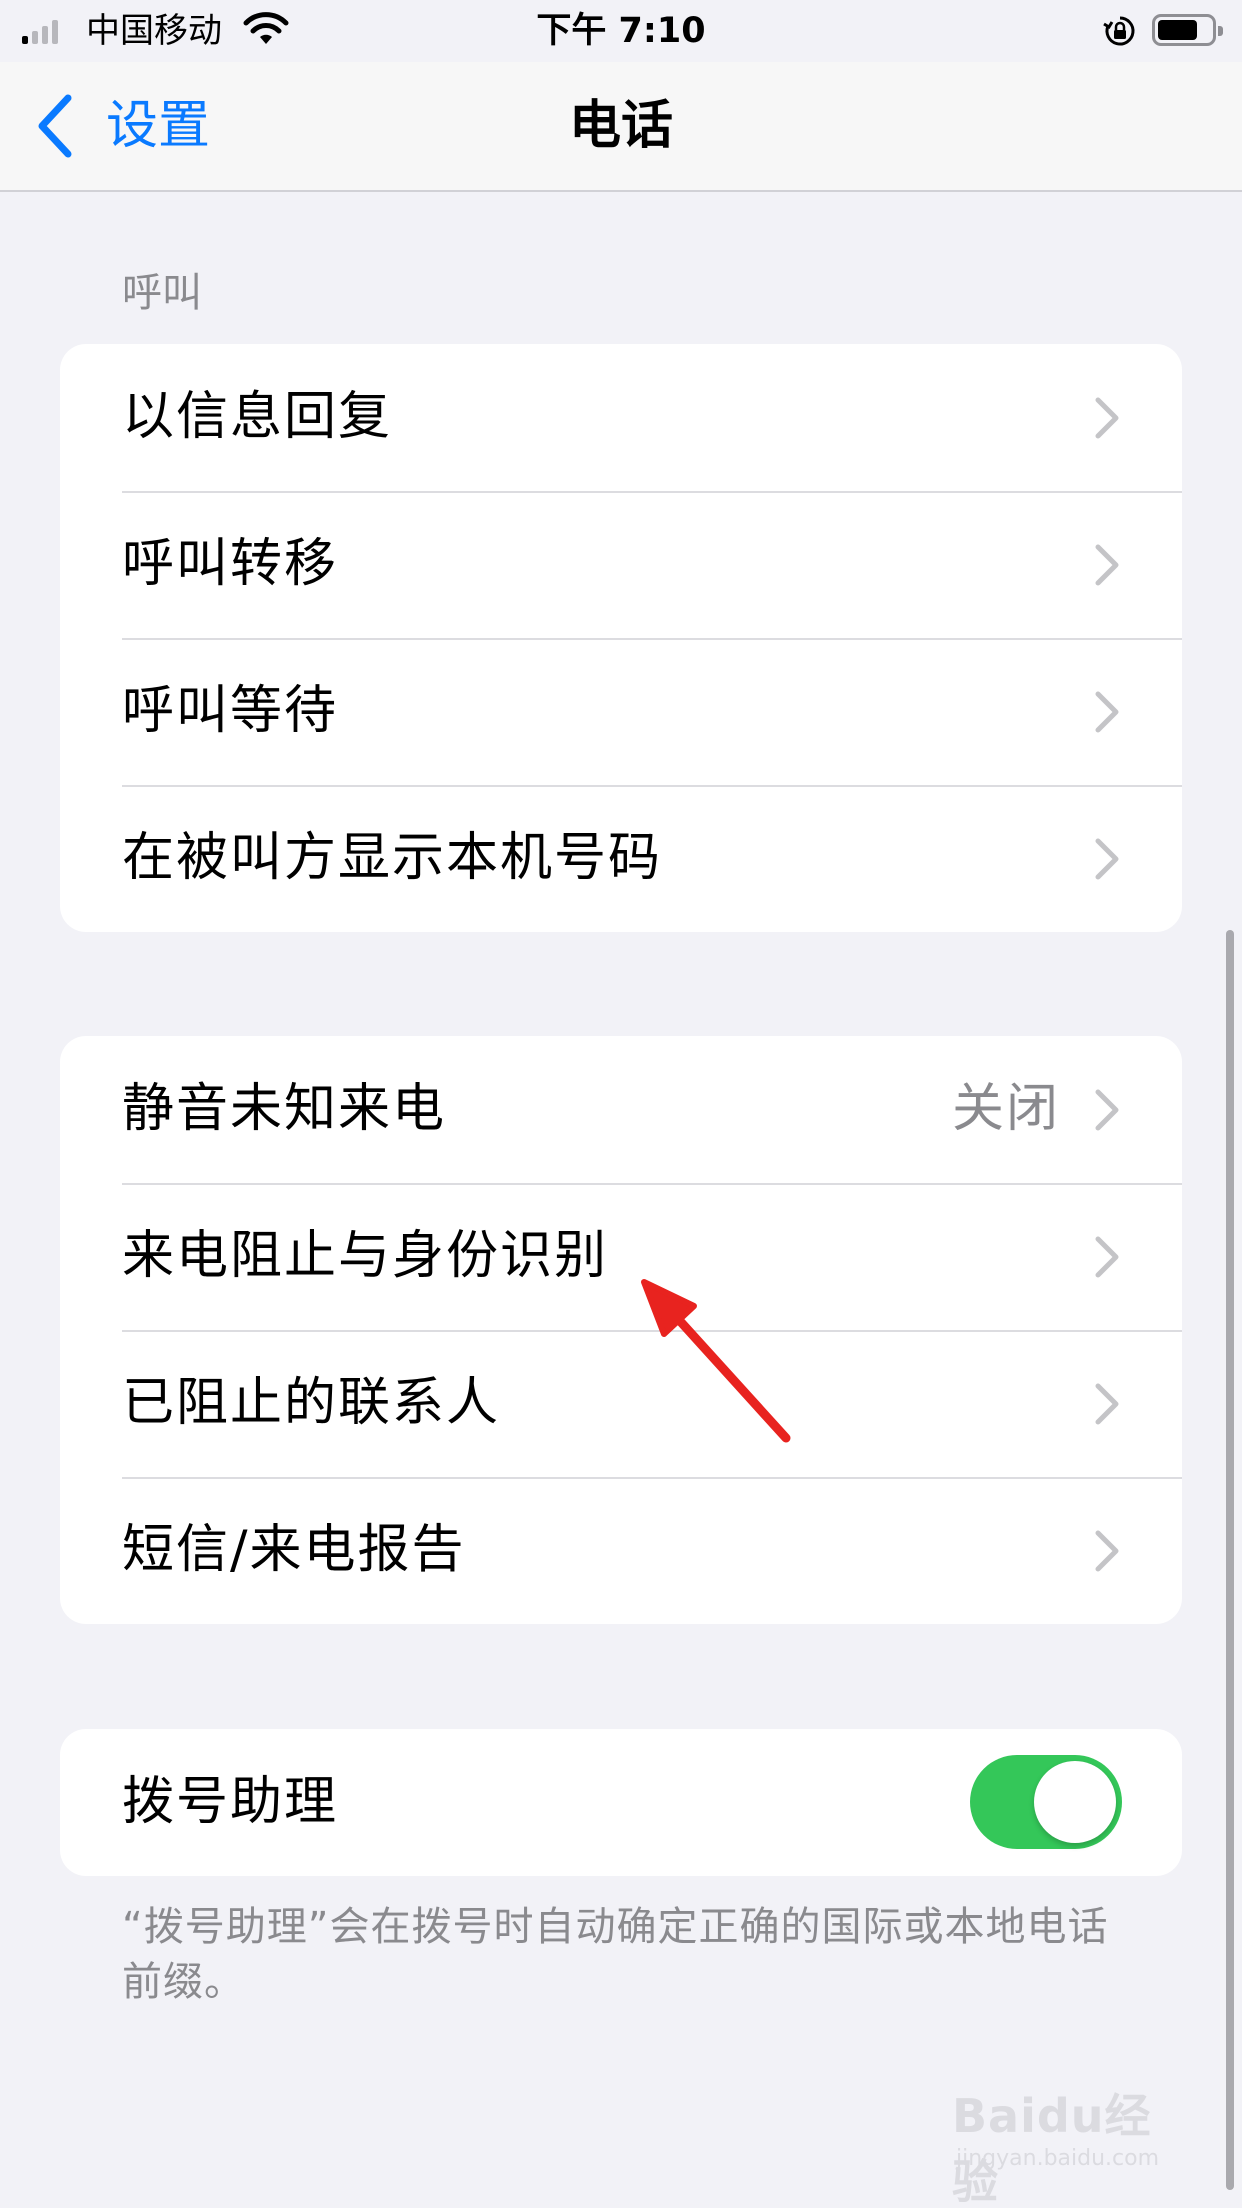 The width and height of the screenshot is (1242, 2208). I want to click on status-time: 下午 7:10, so click(621, 31).